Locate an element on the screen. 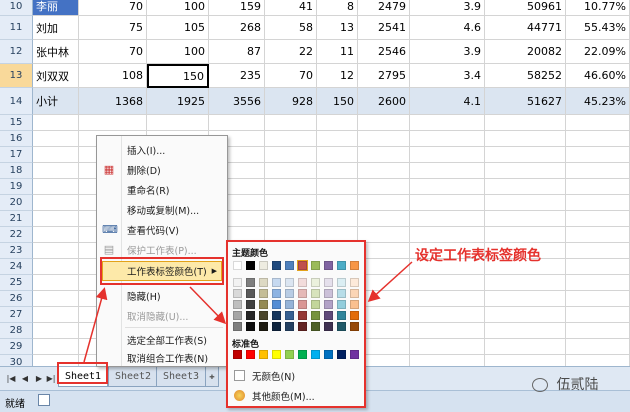 The image size is (630, 412). last-sheet-icon: ▶| is located at coordinates (51, 378).